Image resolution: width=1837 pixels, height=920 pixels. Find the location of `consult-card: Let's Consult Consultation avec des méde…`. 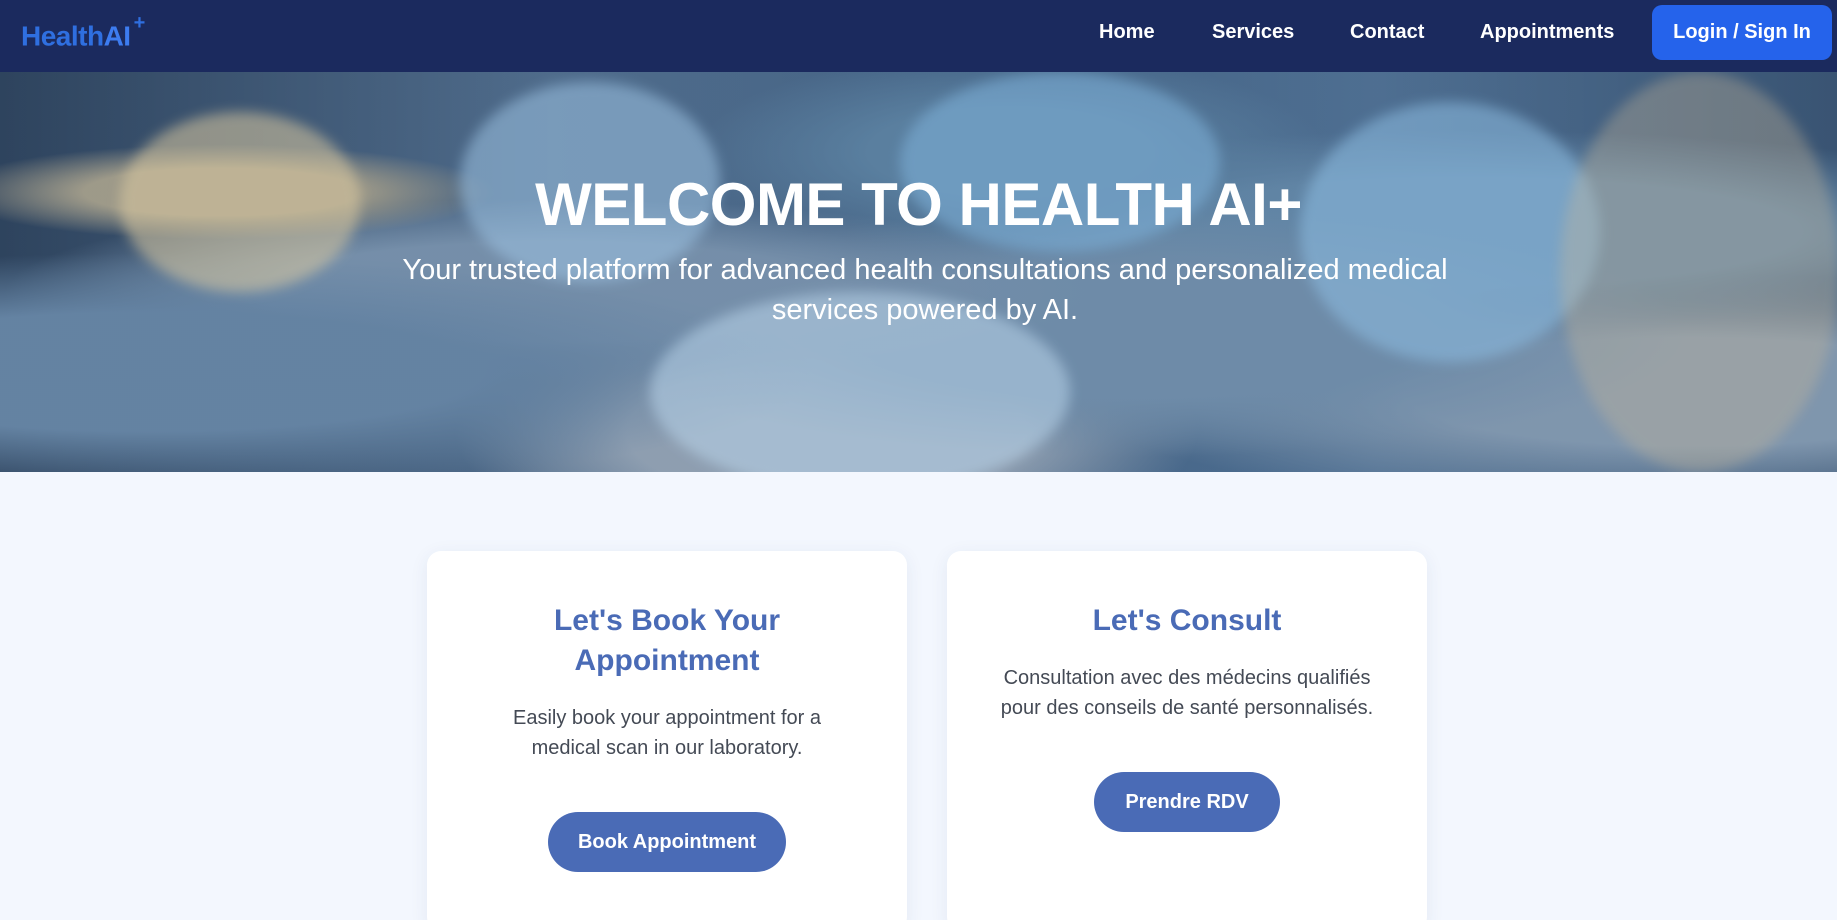

consult-card: Let's Consult Consultation avec des méde… is located at coordinates (1187, 735).